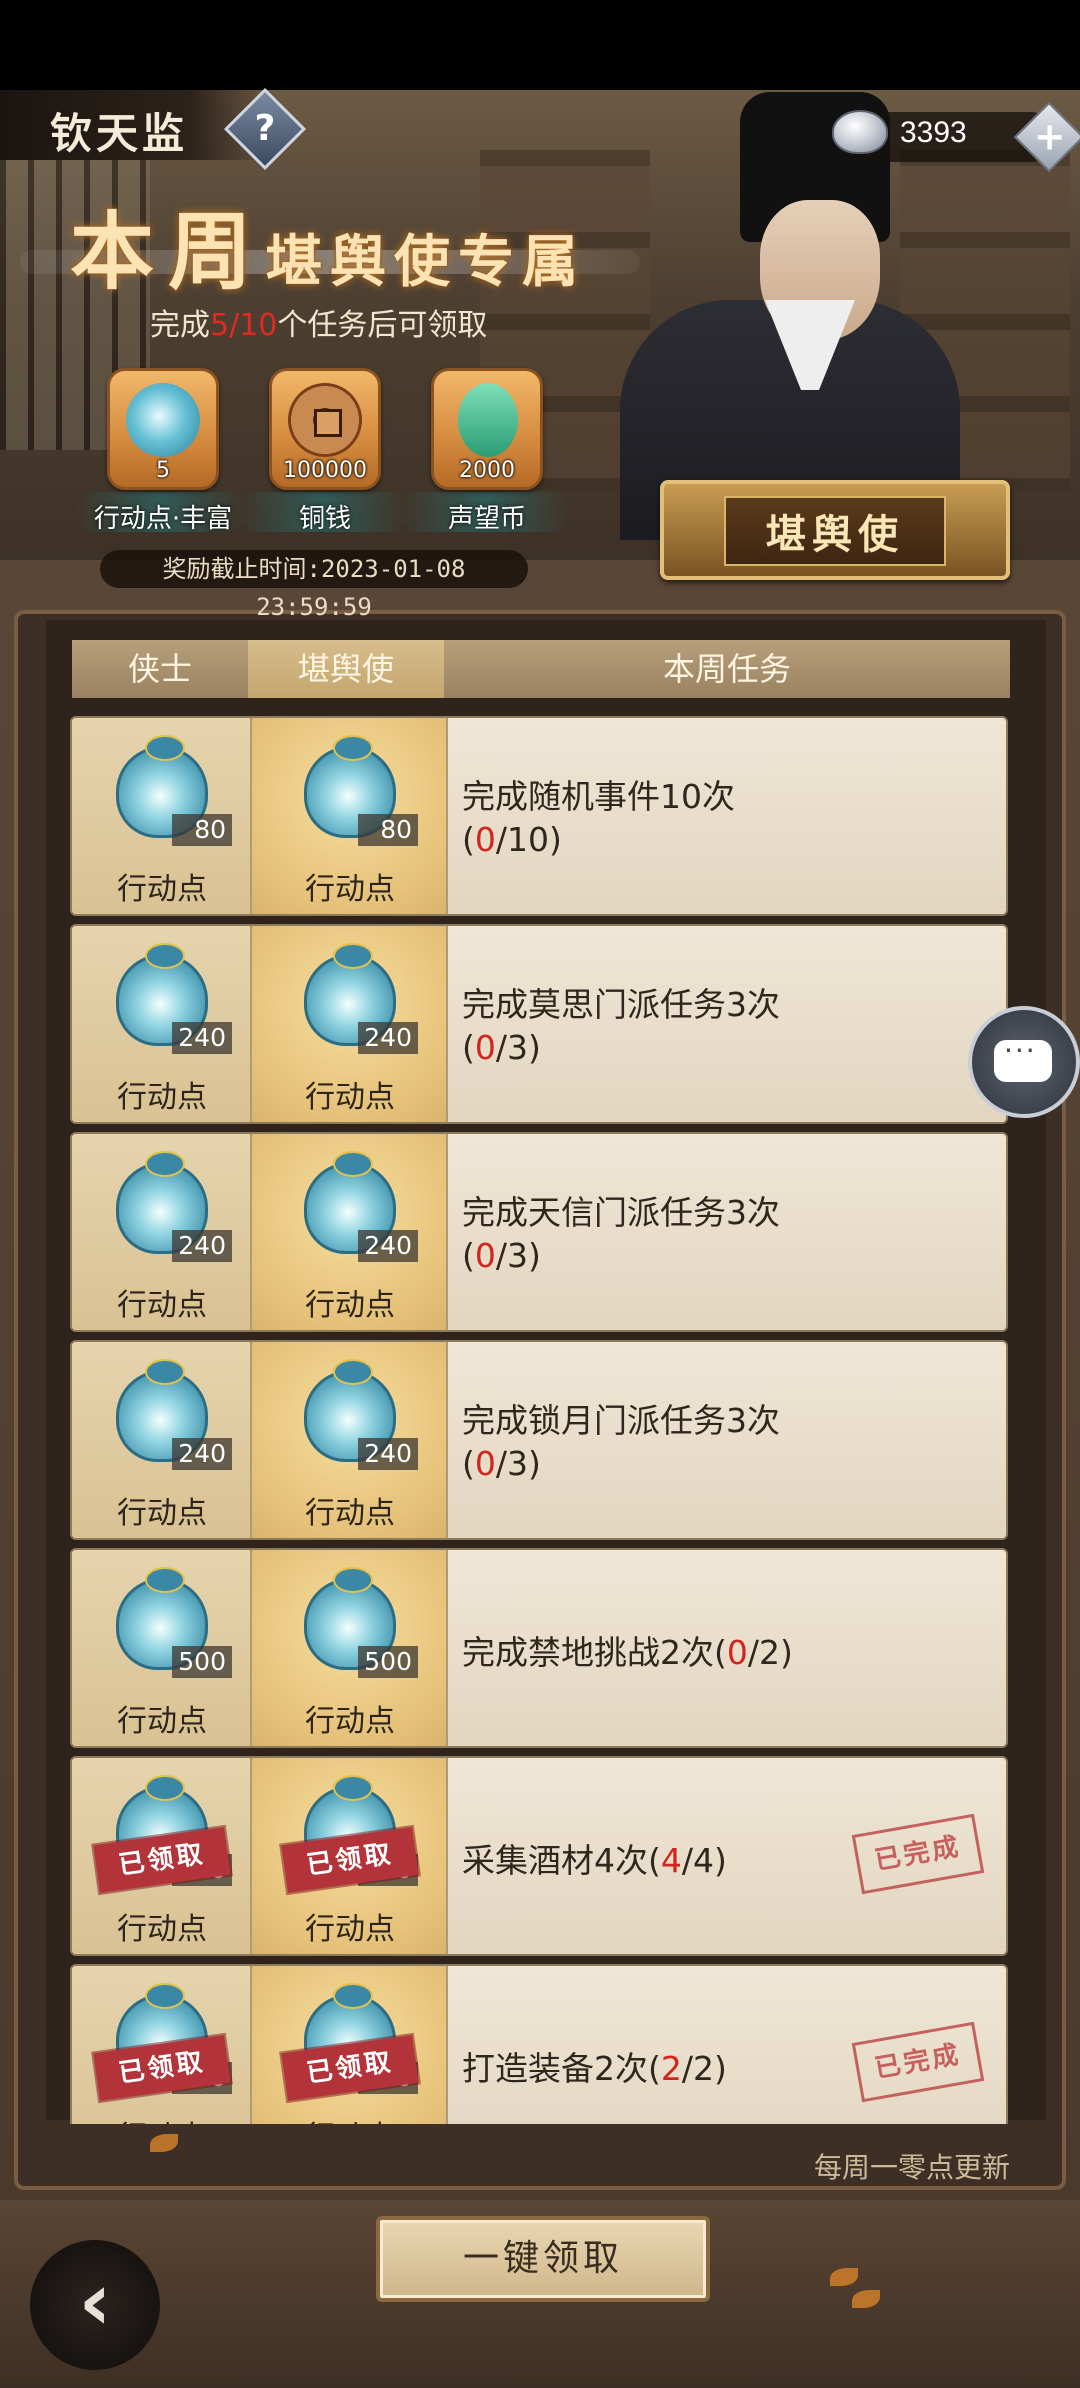 Image resolution: width=1080 pixels, height=2388 pixels. I want to click on progress-current: 2, so click(671, 2068).